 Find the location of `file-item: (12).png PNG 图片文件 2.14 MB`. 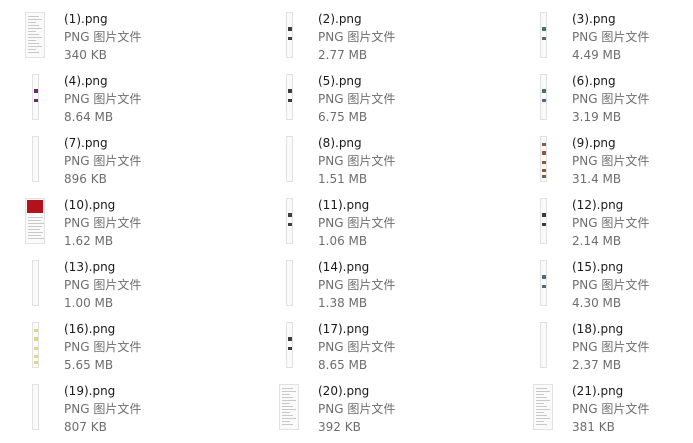

file-item: (12).png PNG 图片文件 2.14 MB is located at coordinates (600, 225).